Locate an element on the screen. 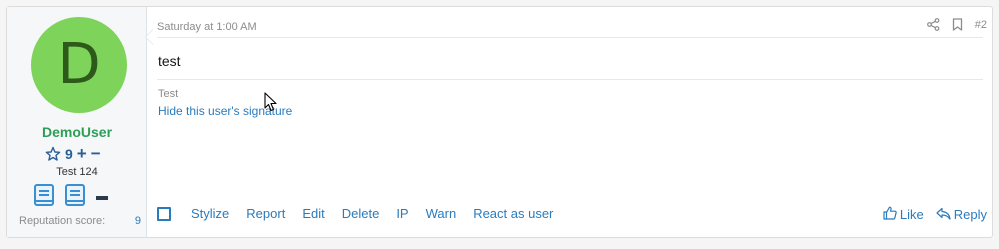 Image resolution: width=999 pixels, height=249 pixels. user-title: Test 124 is located at coordinates (77, 172).